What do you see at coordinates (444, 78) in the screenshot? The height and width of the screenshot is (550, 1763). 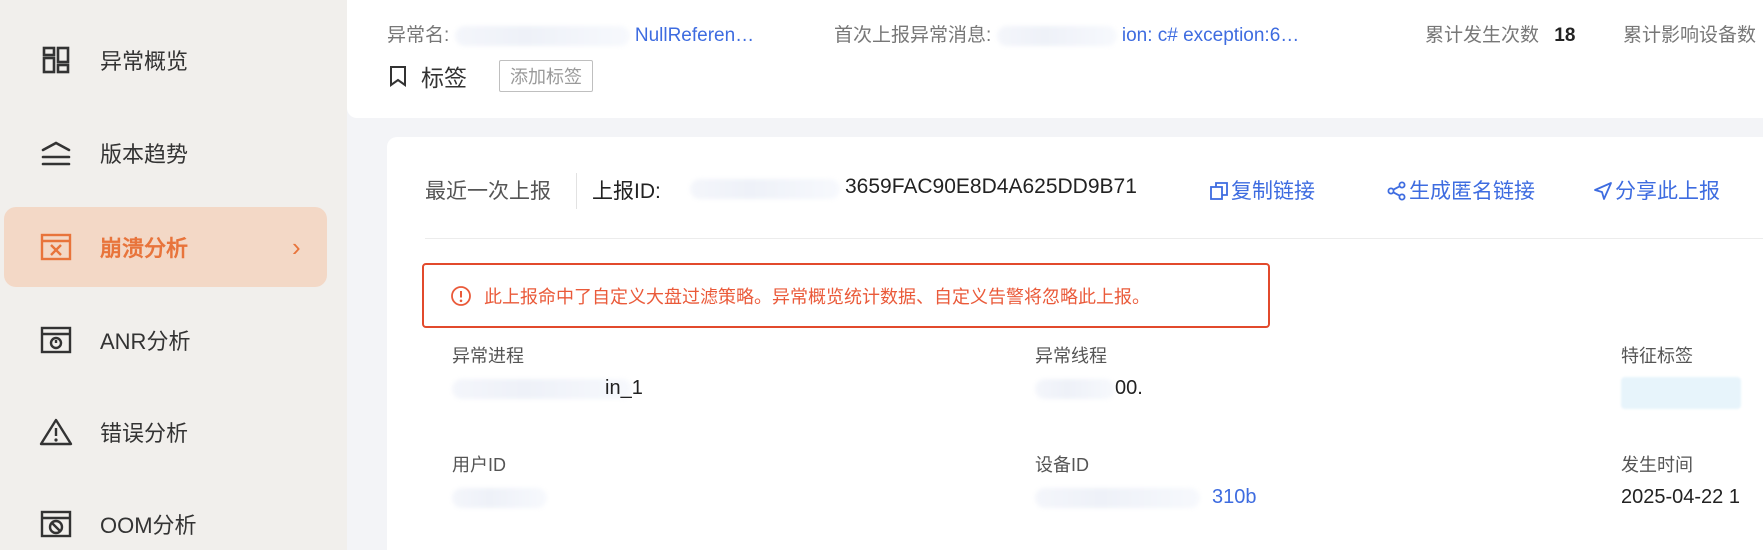 I see `tag-label: 标签` at bounding box center [444, 78].